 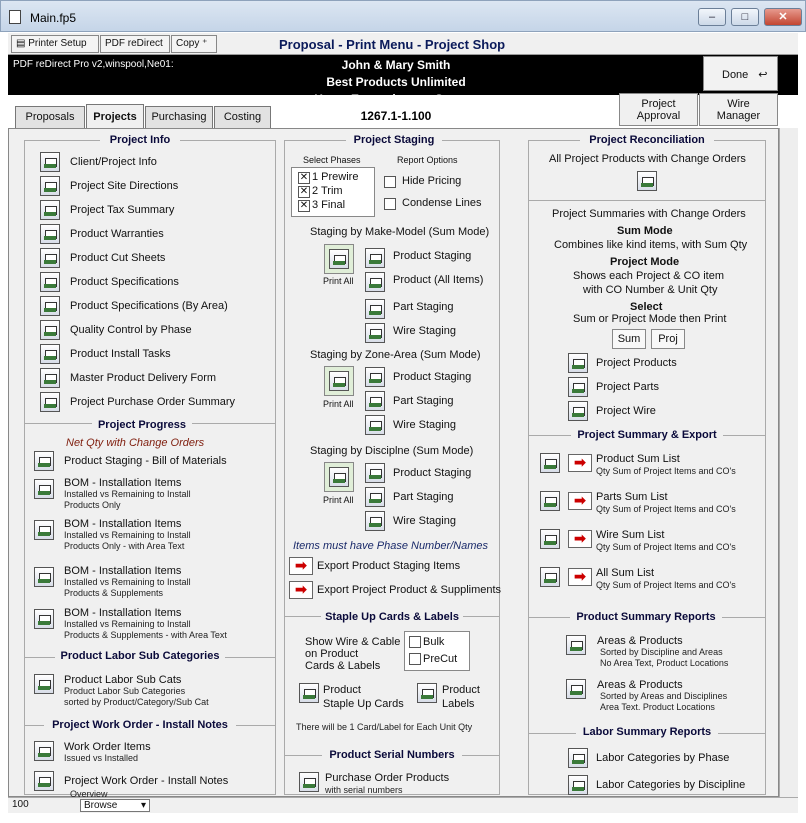 I want to click on labor-summary-item: Labor Categories by Discipline, so click(x=670, y=785).